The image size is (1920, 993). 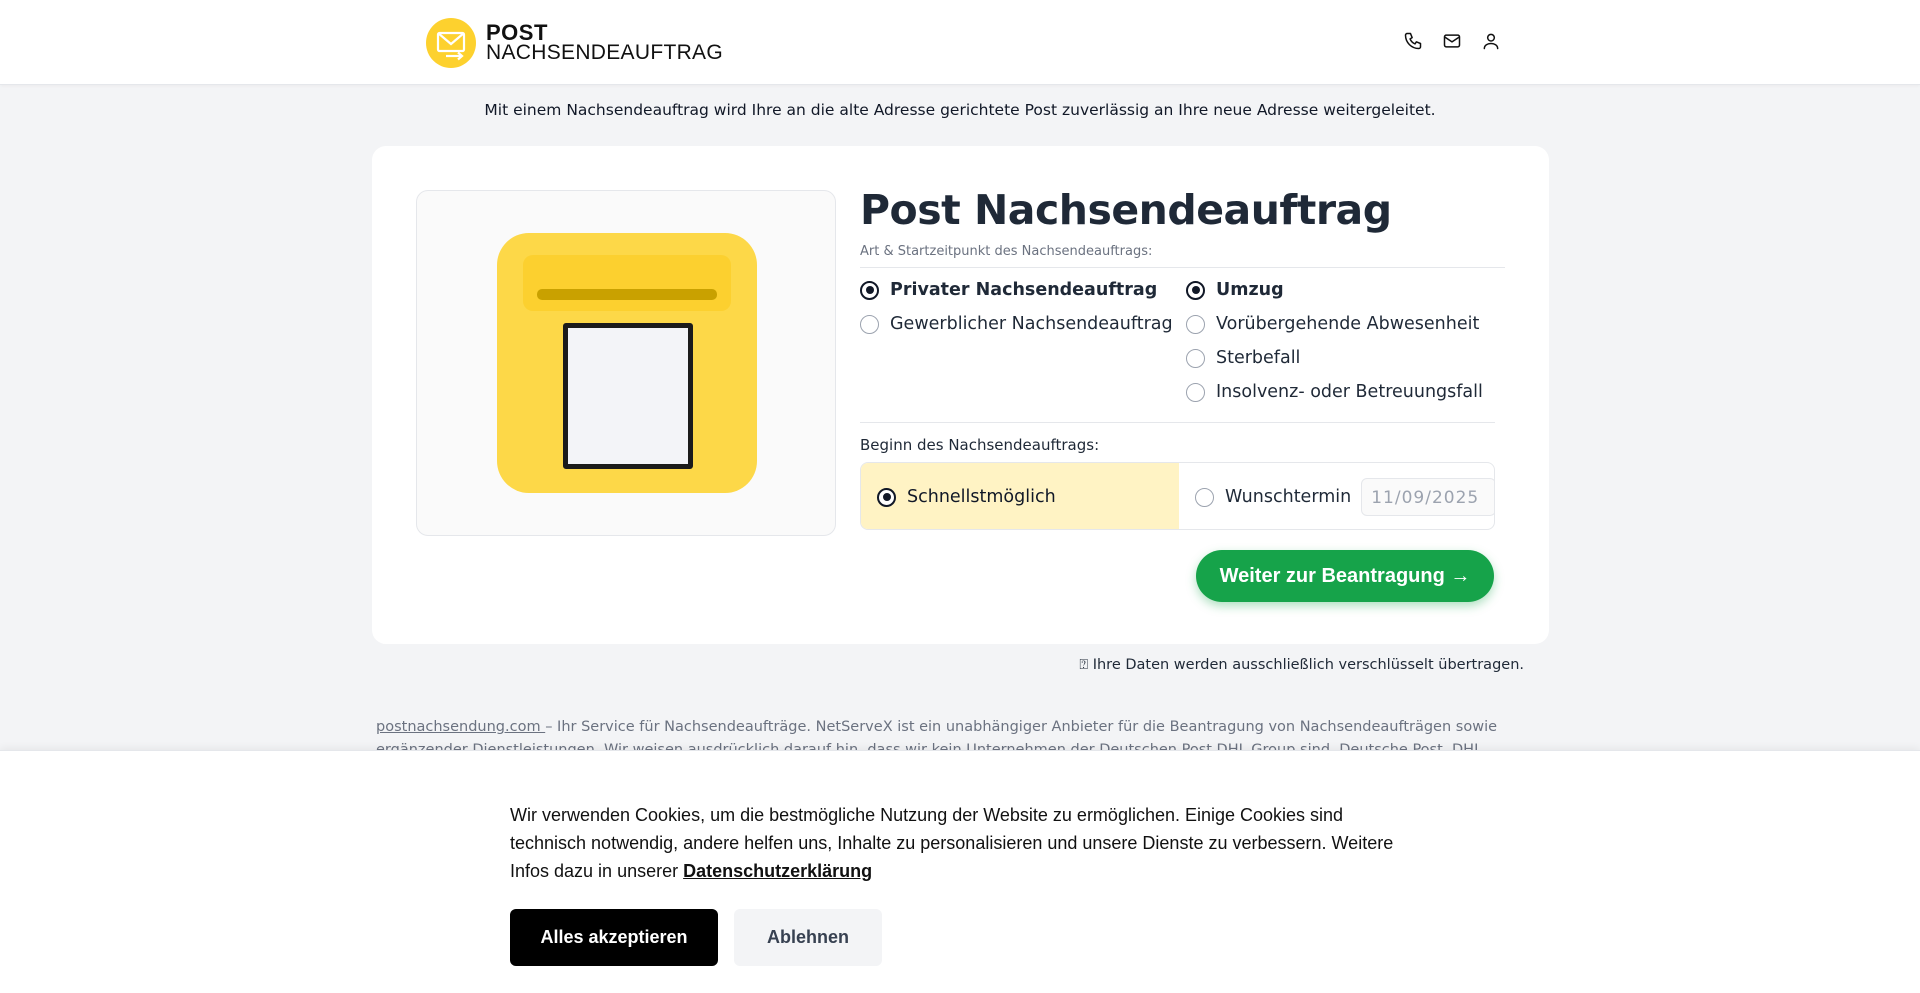 I want to click on start-options: Schnellstmöglich Wunschtermin 11/09/2025, so click(x=1177, y=496).